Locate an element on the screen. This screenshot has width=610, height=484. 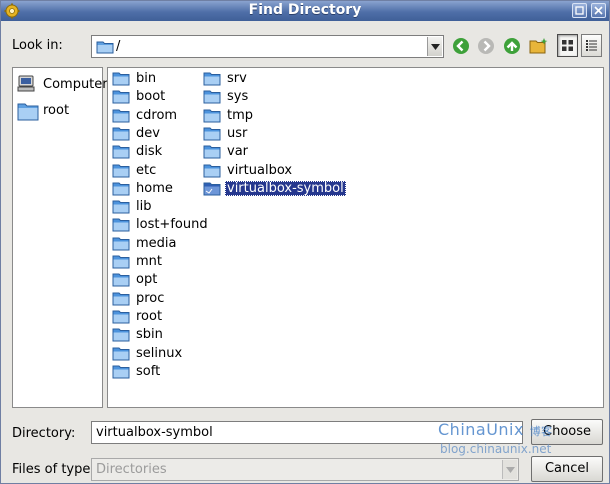
sidebar-item-label: root is located at coordinates (56, 110).